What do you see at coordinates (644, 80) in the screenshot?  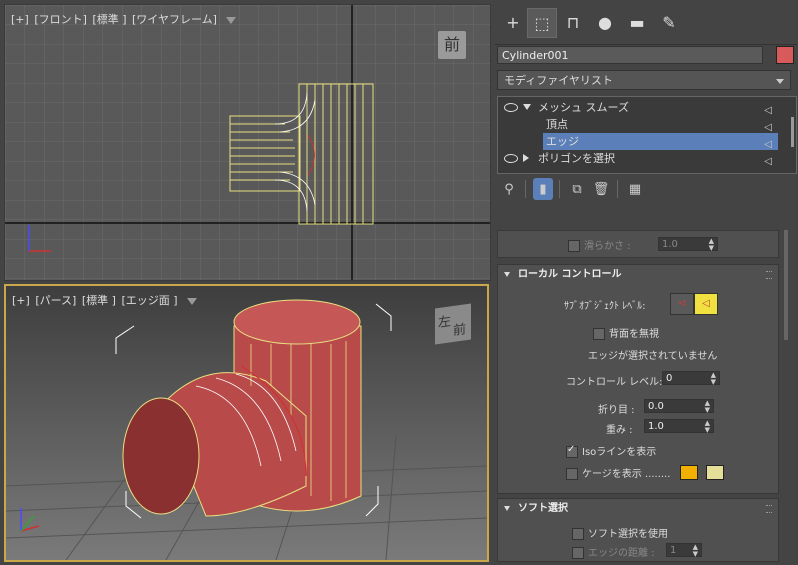 I see `modifier-list-dropdown: モディファイヤリスト` at bounding box center [644, 80].